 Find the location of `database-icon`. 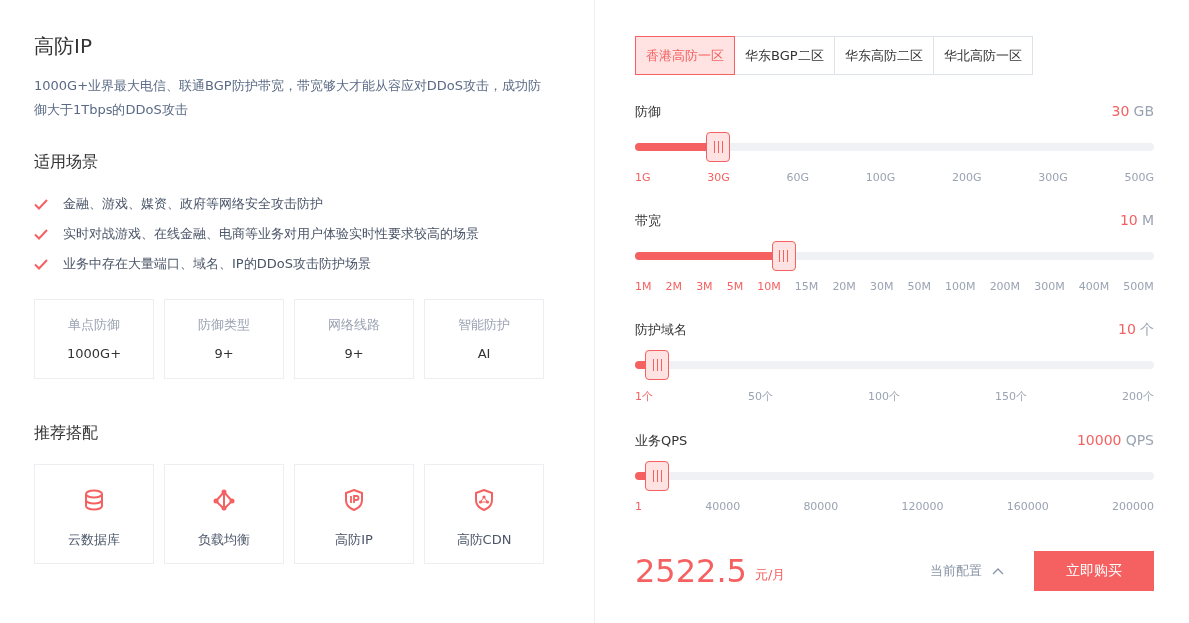

database-icon is located at coordinates (94, 500).